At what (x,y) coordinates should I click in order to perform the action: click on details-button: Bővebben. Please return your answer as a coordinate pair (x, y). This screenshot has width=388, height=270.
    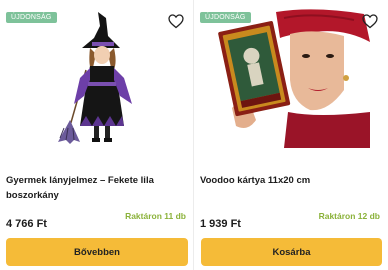
    Looking at the image, I should click on (97, 252).